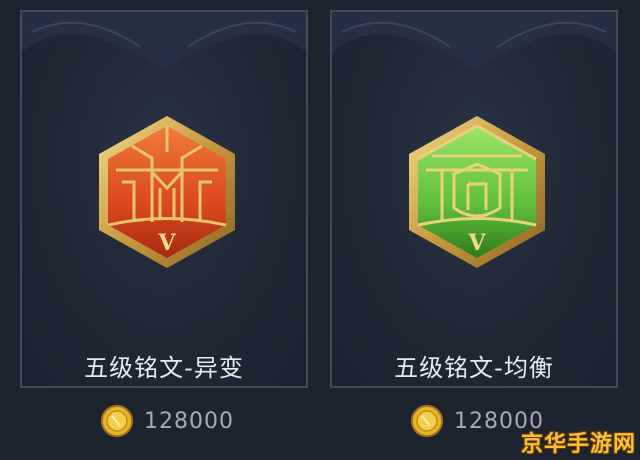  I want to click on green-inscription-emblem-icon: V, so click(477, 192).